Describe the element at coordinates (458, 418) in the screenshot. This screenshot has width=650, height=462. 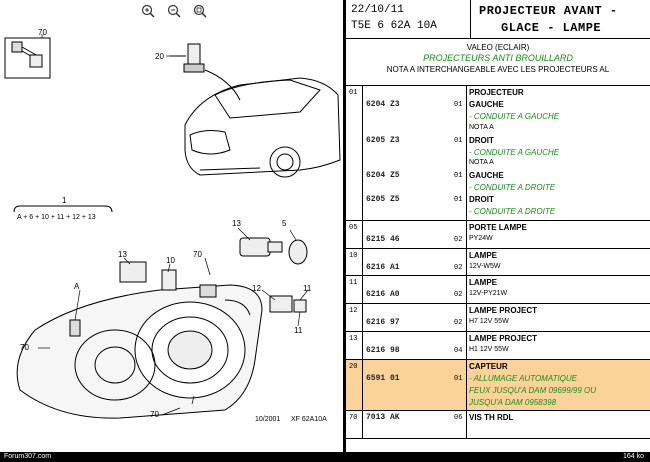
I see `part-quantity: 06` at that location.